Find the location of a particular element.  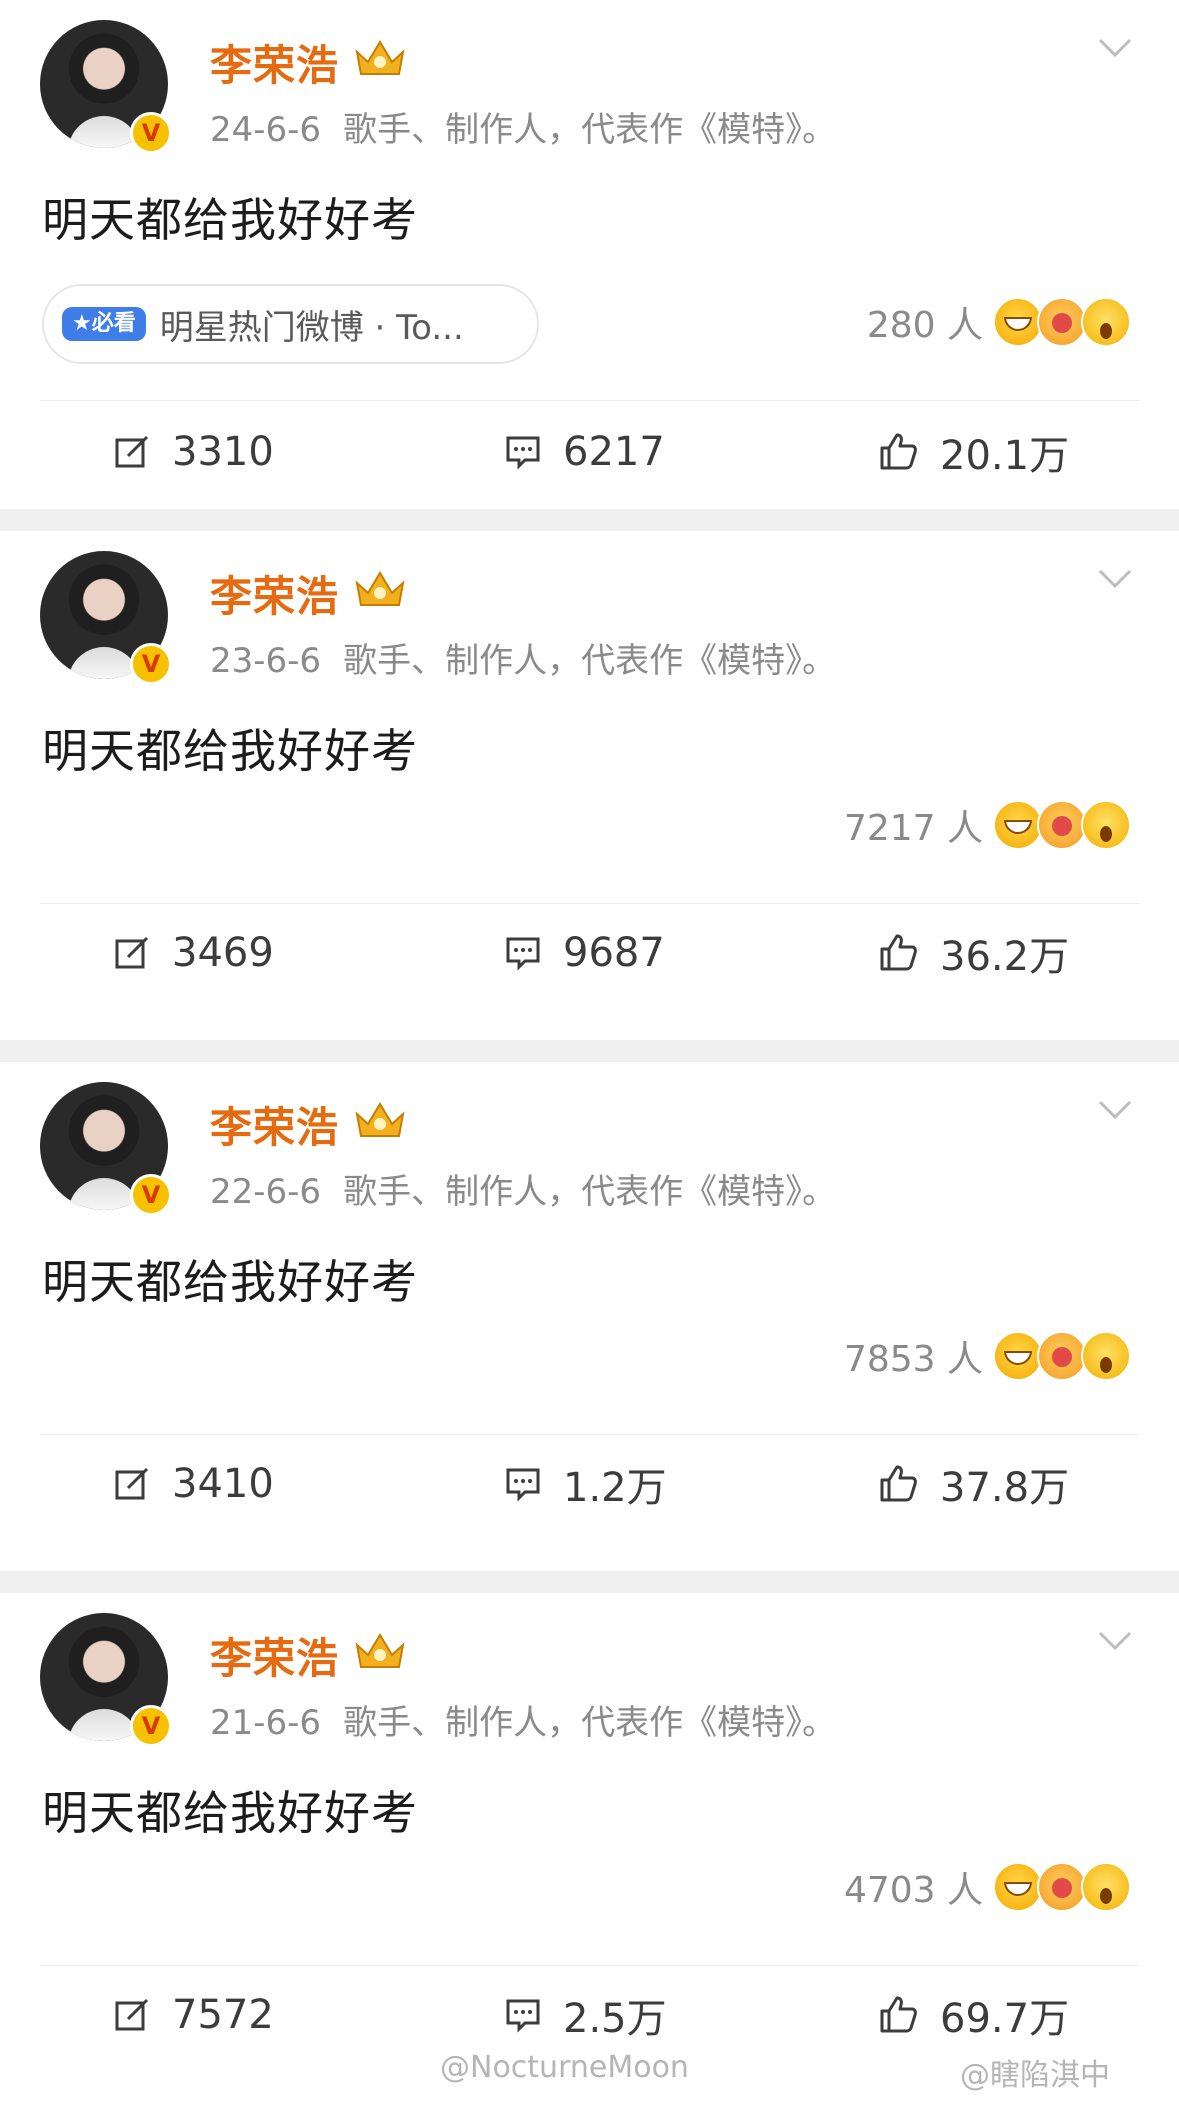

repost-count: 3469 is located at coordinates (223, 953).